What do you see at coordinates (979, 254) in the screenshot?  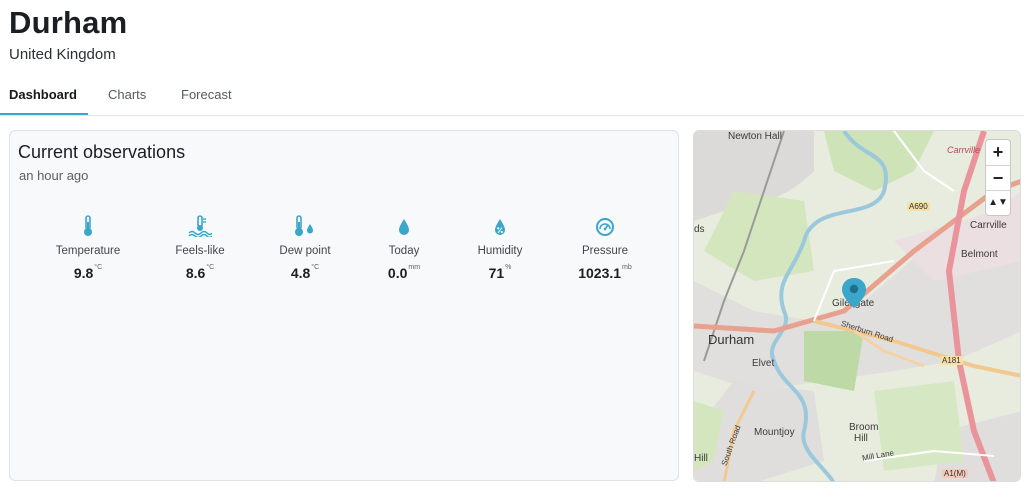 I see `map-label-belmont: Belmont` at bounding box center [979, 254].